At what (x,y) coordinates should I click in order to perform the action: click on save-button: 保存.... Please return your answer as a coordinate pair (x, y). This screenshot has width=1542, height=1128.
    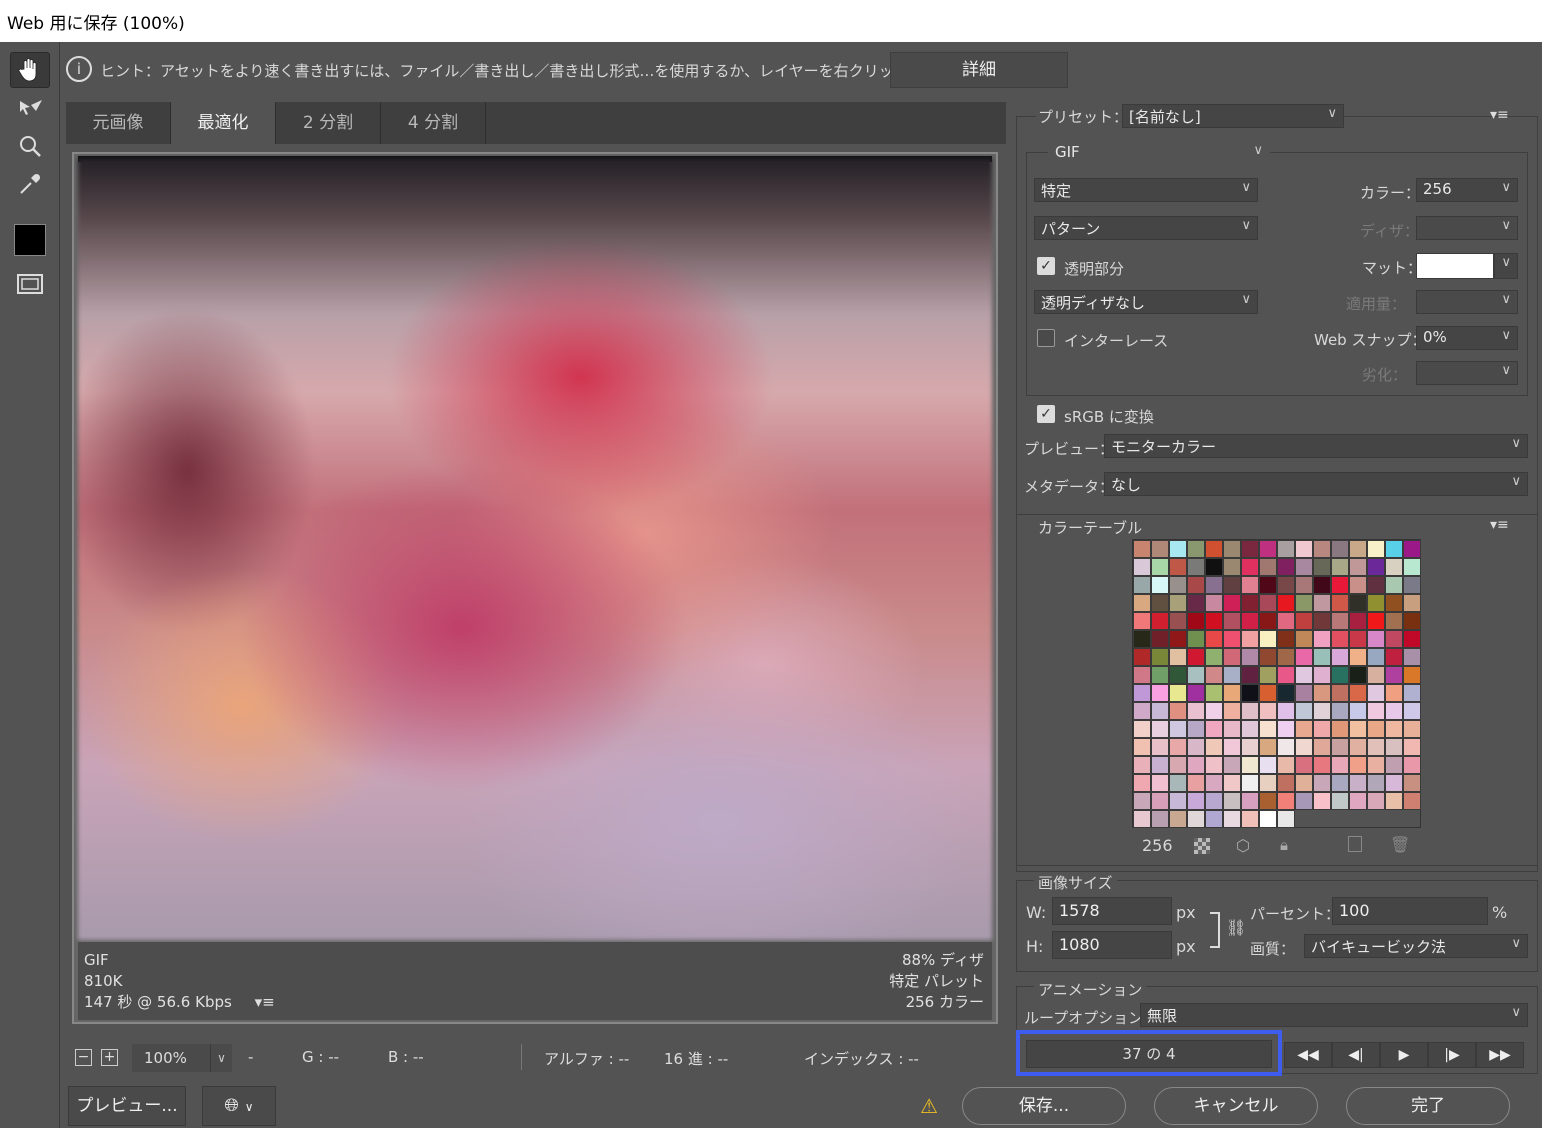
    Looking at the image, I should click on (1044, 1106).